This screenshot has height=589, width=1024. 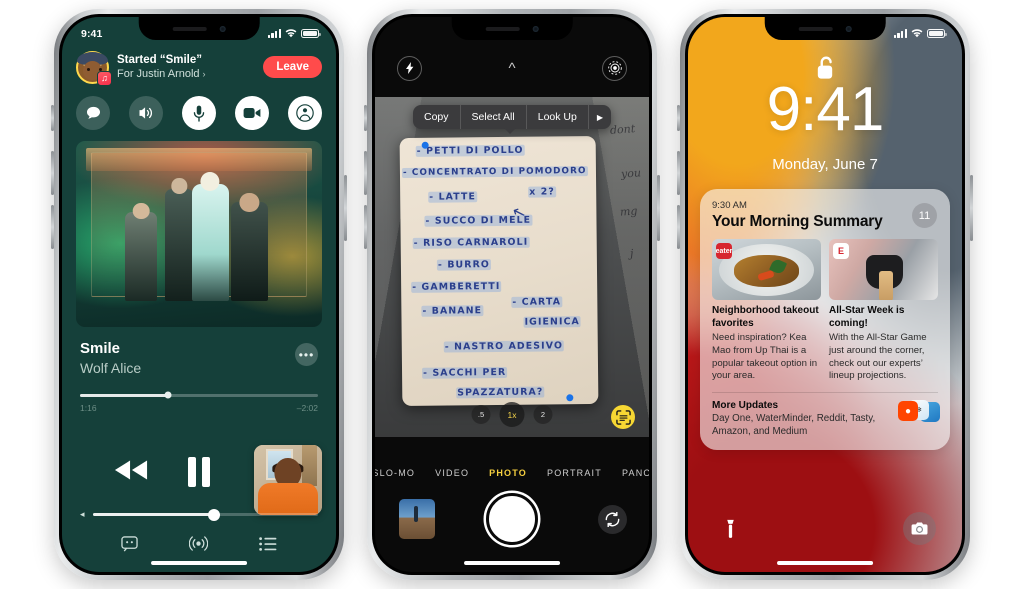 I want to click on menu-item-look-up: Look Up, so click(x=558, y=117).